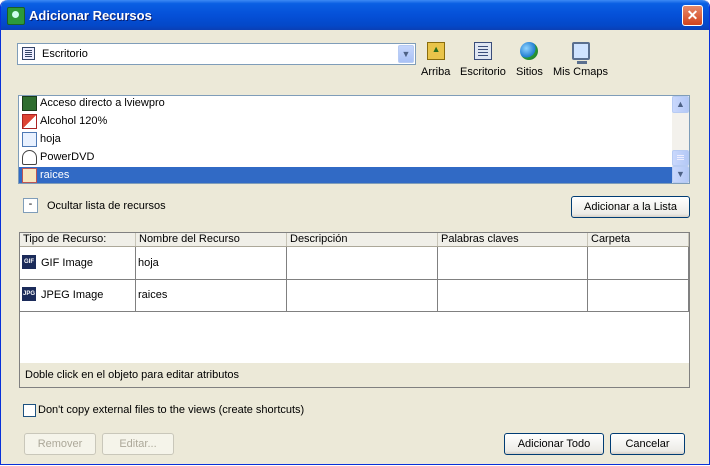 Image resolution: width=710 pixels, height=466 pixels. Describe the element at coordinates (630, 207) in the screenshot. I see `add-to-list-button: Adicionar a la Lista` at that location.